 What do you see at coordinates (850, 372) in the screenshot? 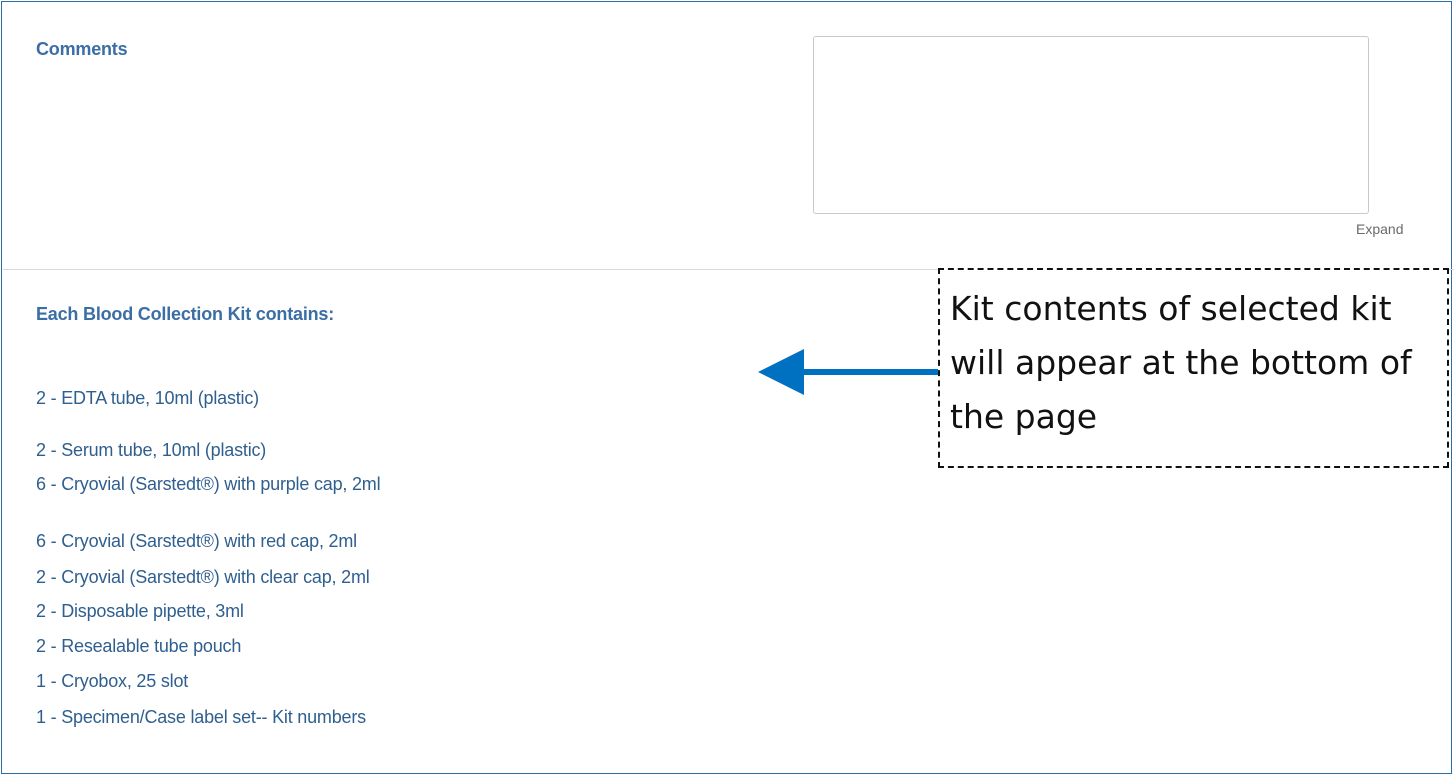
I see `arrow-left-icon` at bounding box center [850, 372].